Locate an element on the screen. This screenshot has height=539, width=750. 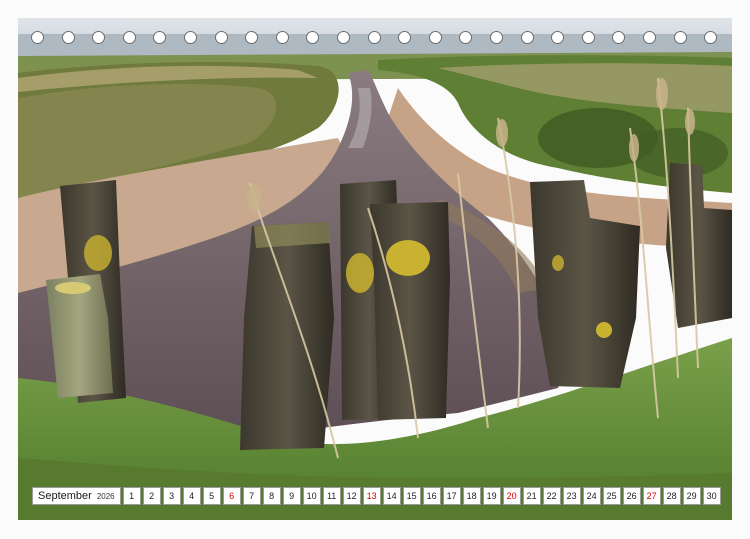
binding-rings is located at coordinates (375, 40).